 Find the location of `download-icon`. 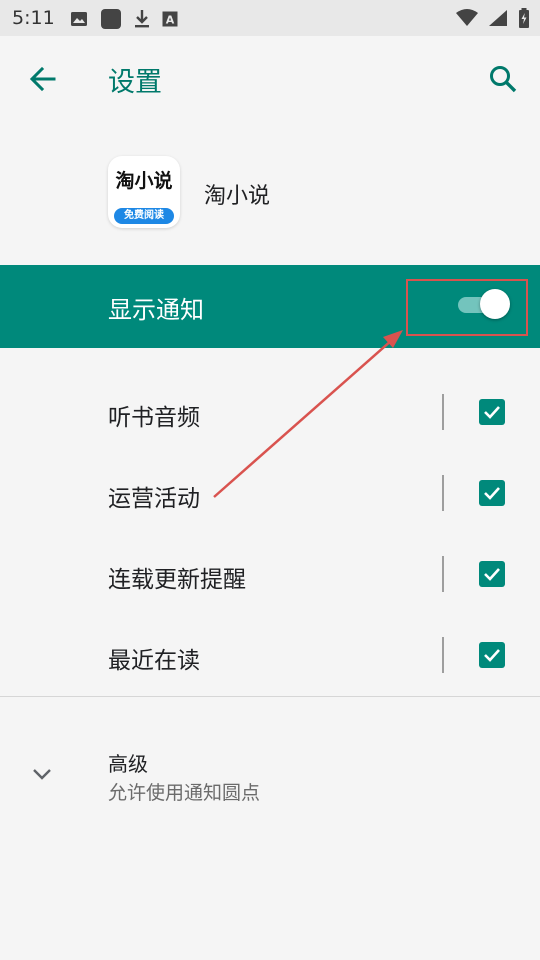

download-icon is located at coordinates (142, 19).